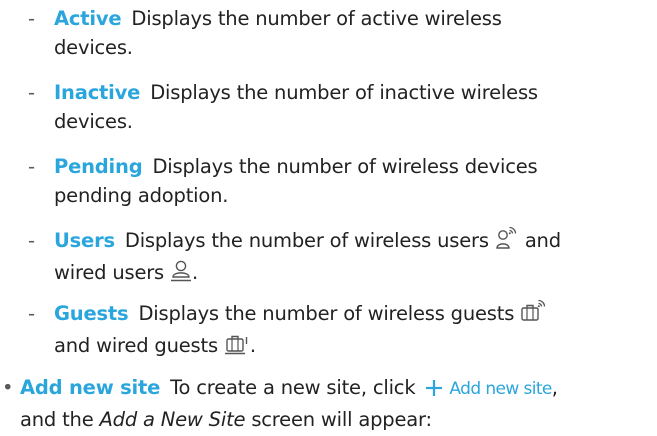  What do you see at coordinates (507, 242) in the screenshot?
I see `wireless-user-icon` at bounding box center [507, 242].